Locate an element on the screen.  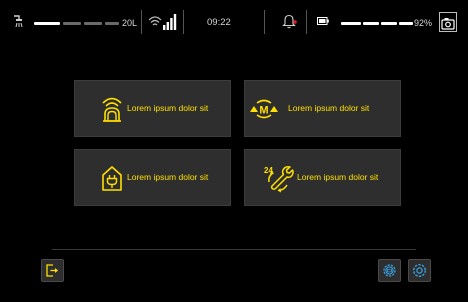
bottom-divider is located at coordinates (234, 249).